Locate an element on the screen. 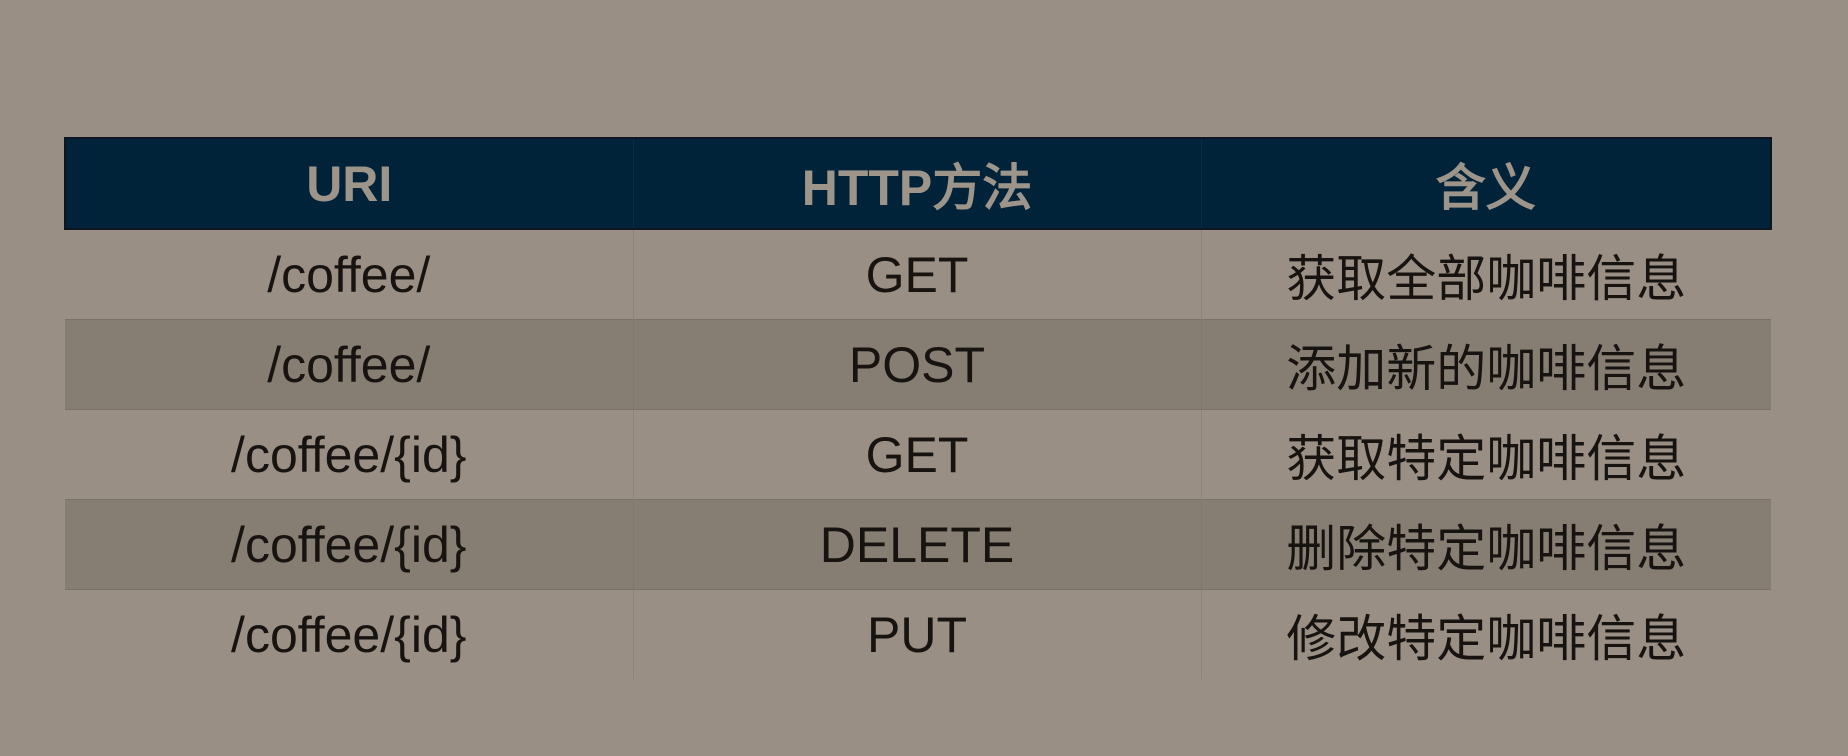  cell-meaning: 获取全部咖啡信息 is located at coordinates (1485, 274).